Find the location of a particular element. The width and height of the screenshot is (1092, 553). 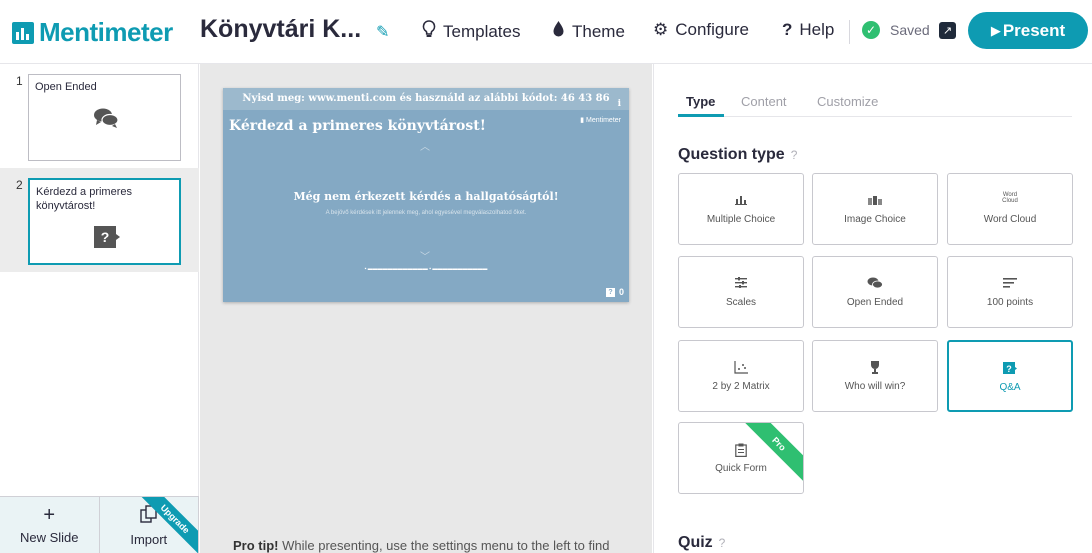

slide-thumbnail: Kérdezd a primeres könyvtárost! ? is located at coordinates (104, 221).